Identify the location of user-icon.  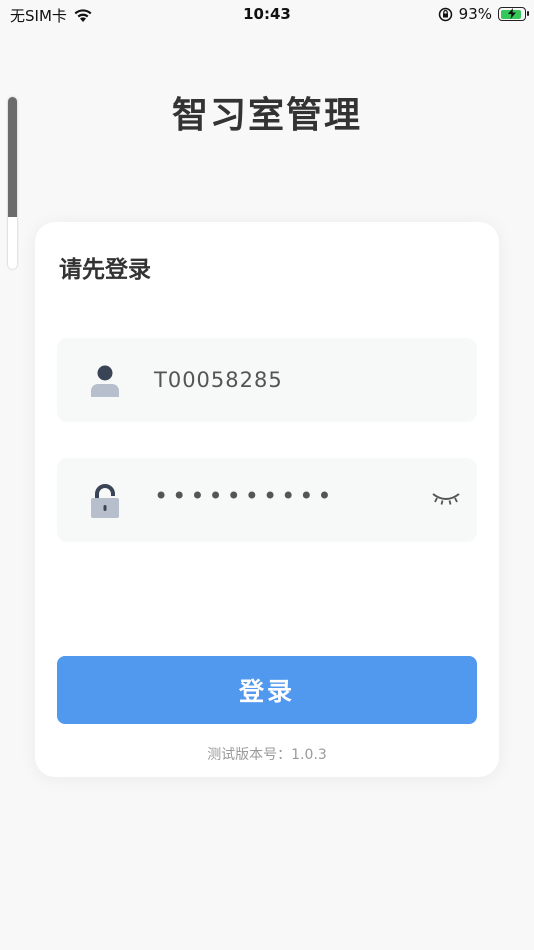
(105, 381).